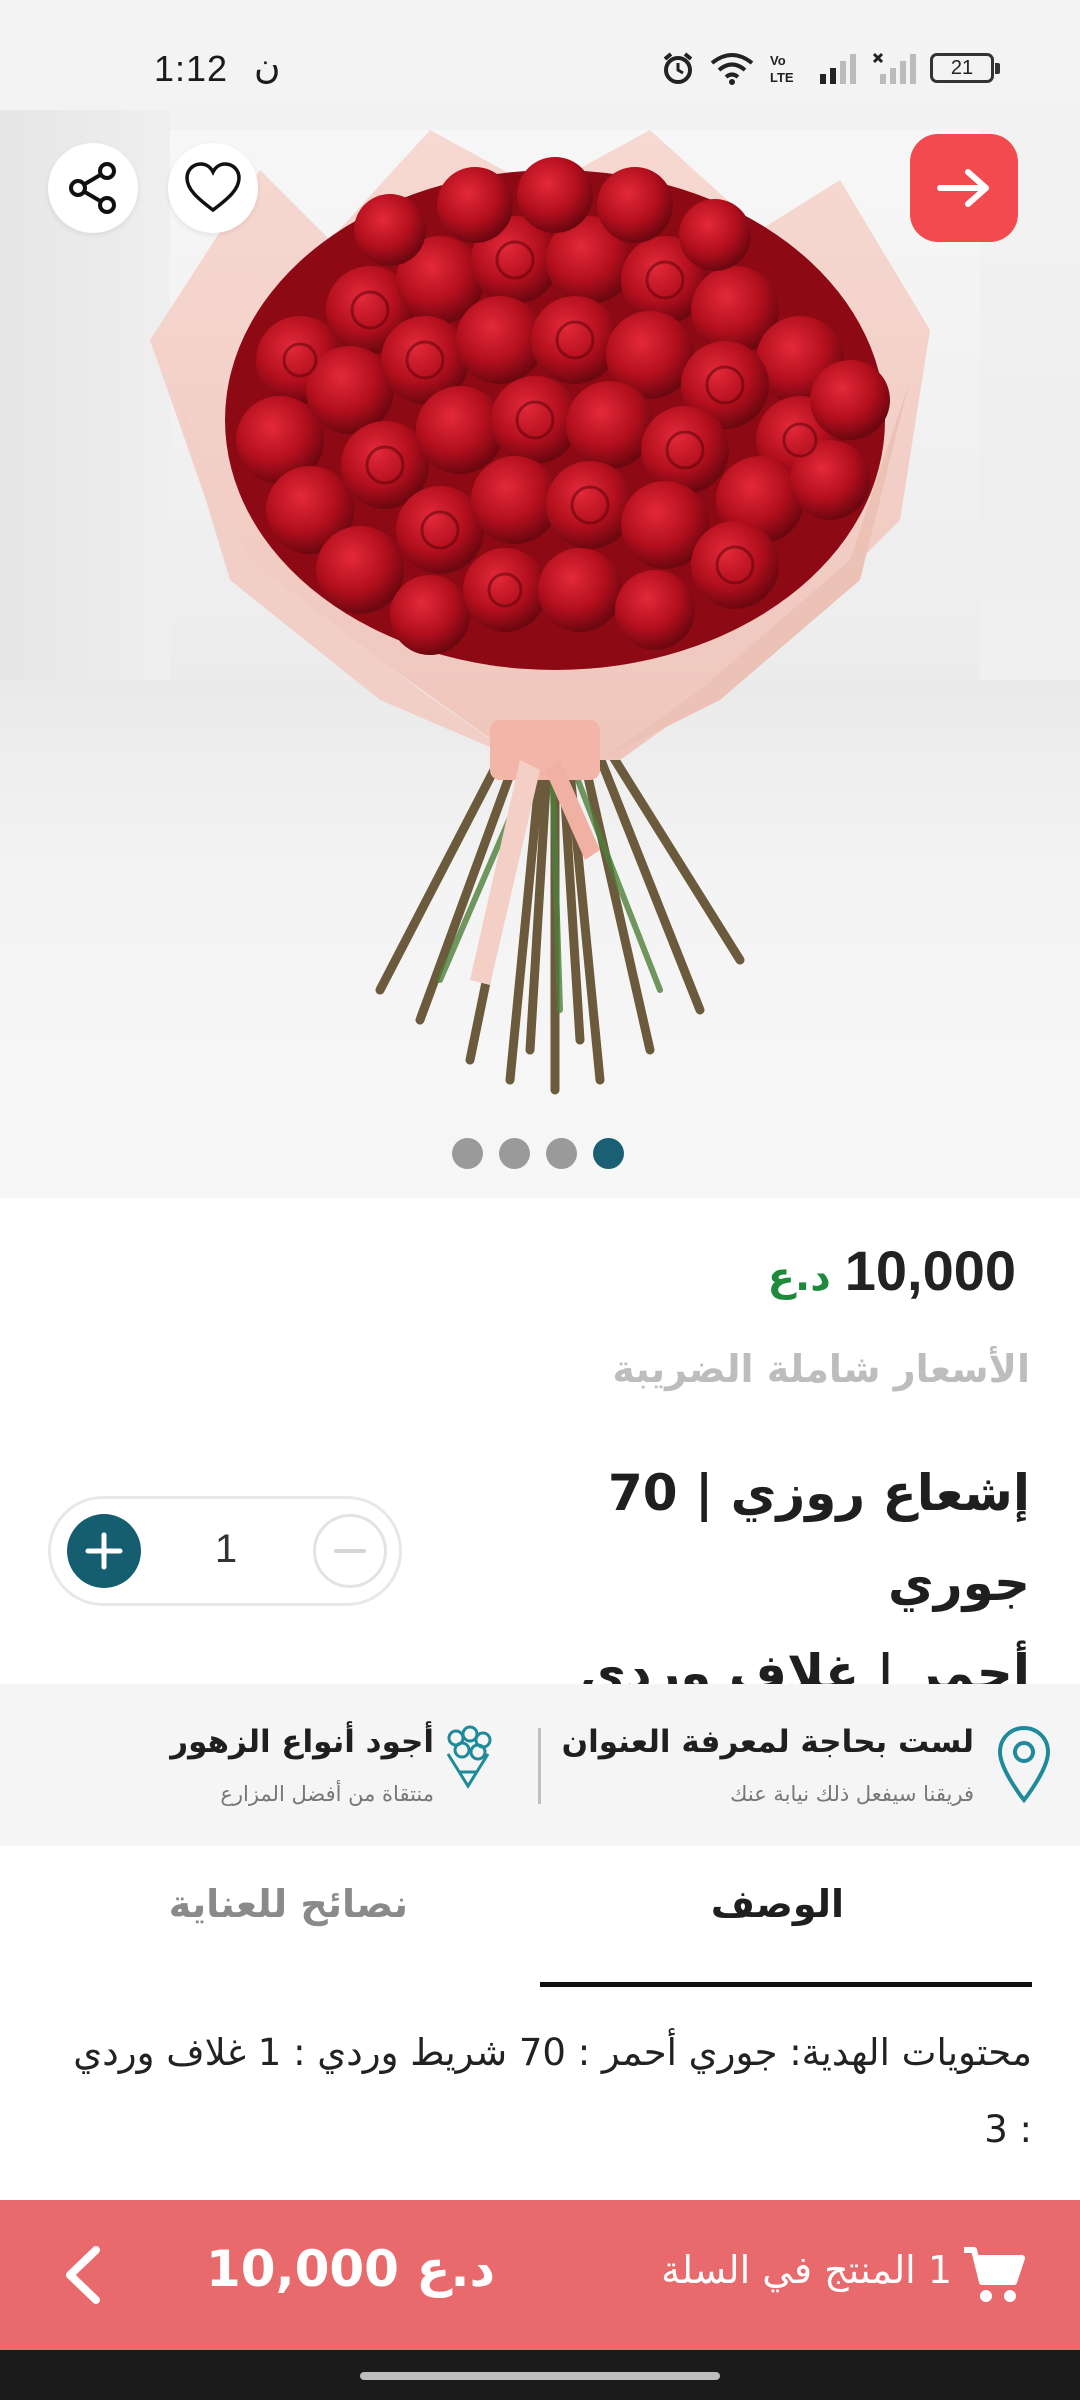 The width and height of the screenshot is (1080, 2400). I want to click on minus-icon, so click(350, 1551).